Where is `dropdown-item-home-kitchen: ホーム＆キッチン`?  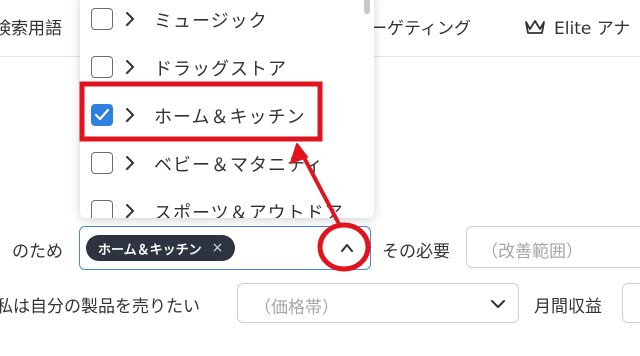 dropdown-item-home-kitchen: ホーム＆キッチン is located at coordinates (227, 116).